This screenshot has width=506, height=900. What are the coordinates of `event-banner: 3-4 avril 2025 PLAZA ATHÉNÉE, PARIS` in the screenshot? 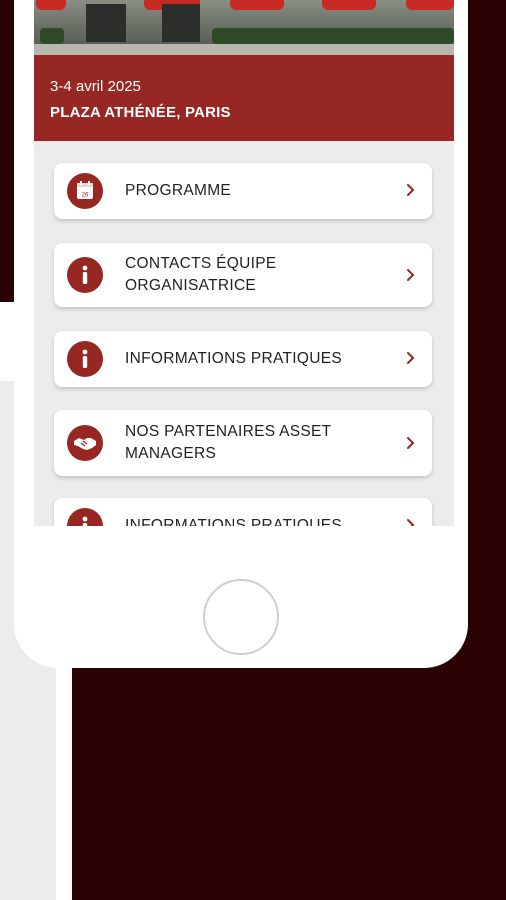 It's located at (244, 98).